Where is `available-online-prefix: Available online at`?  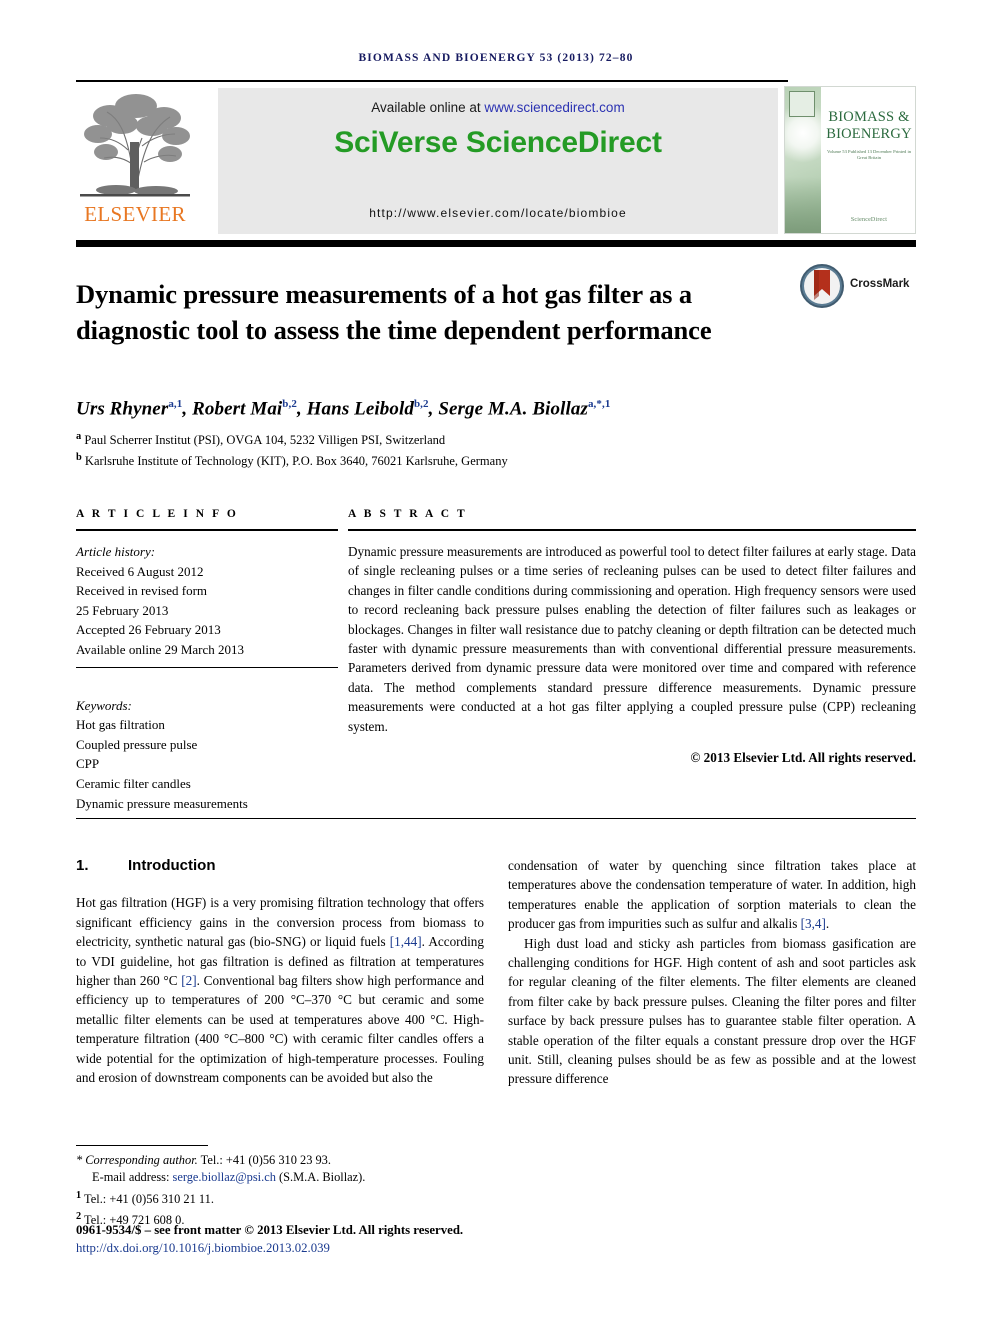 available-online-prefix: Available online at is located at coordinates (428, 107).